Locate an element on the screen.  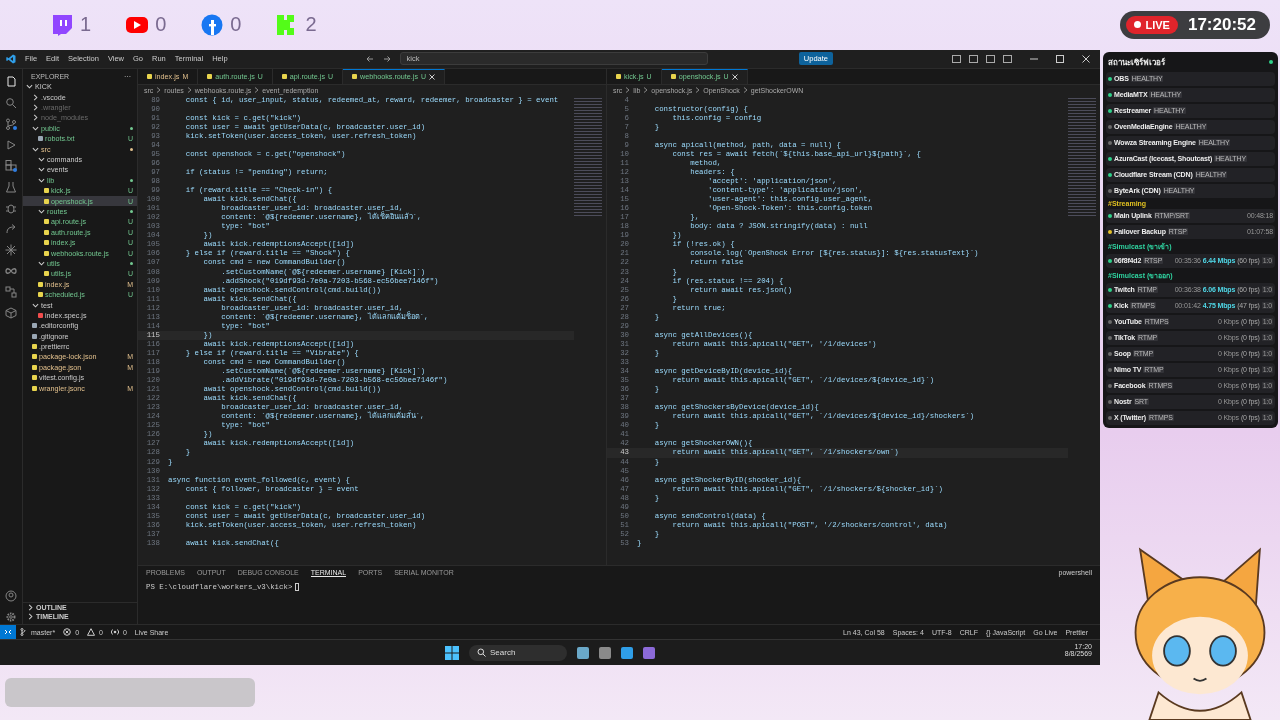
testing-icon is located at coordinates (11, 186).